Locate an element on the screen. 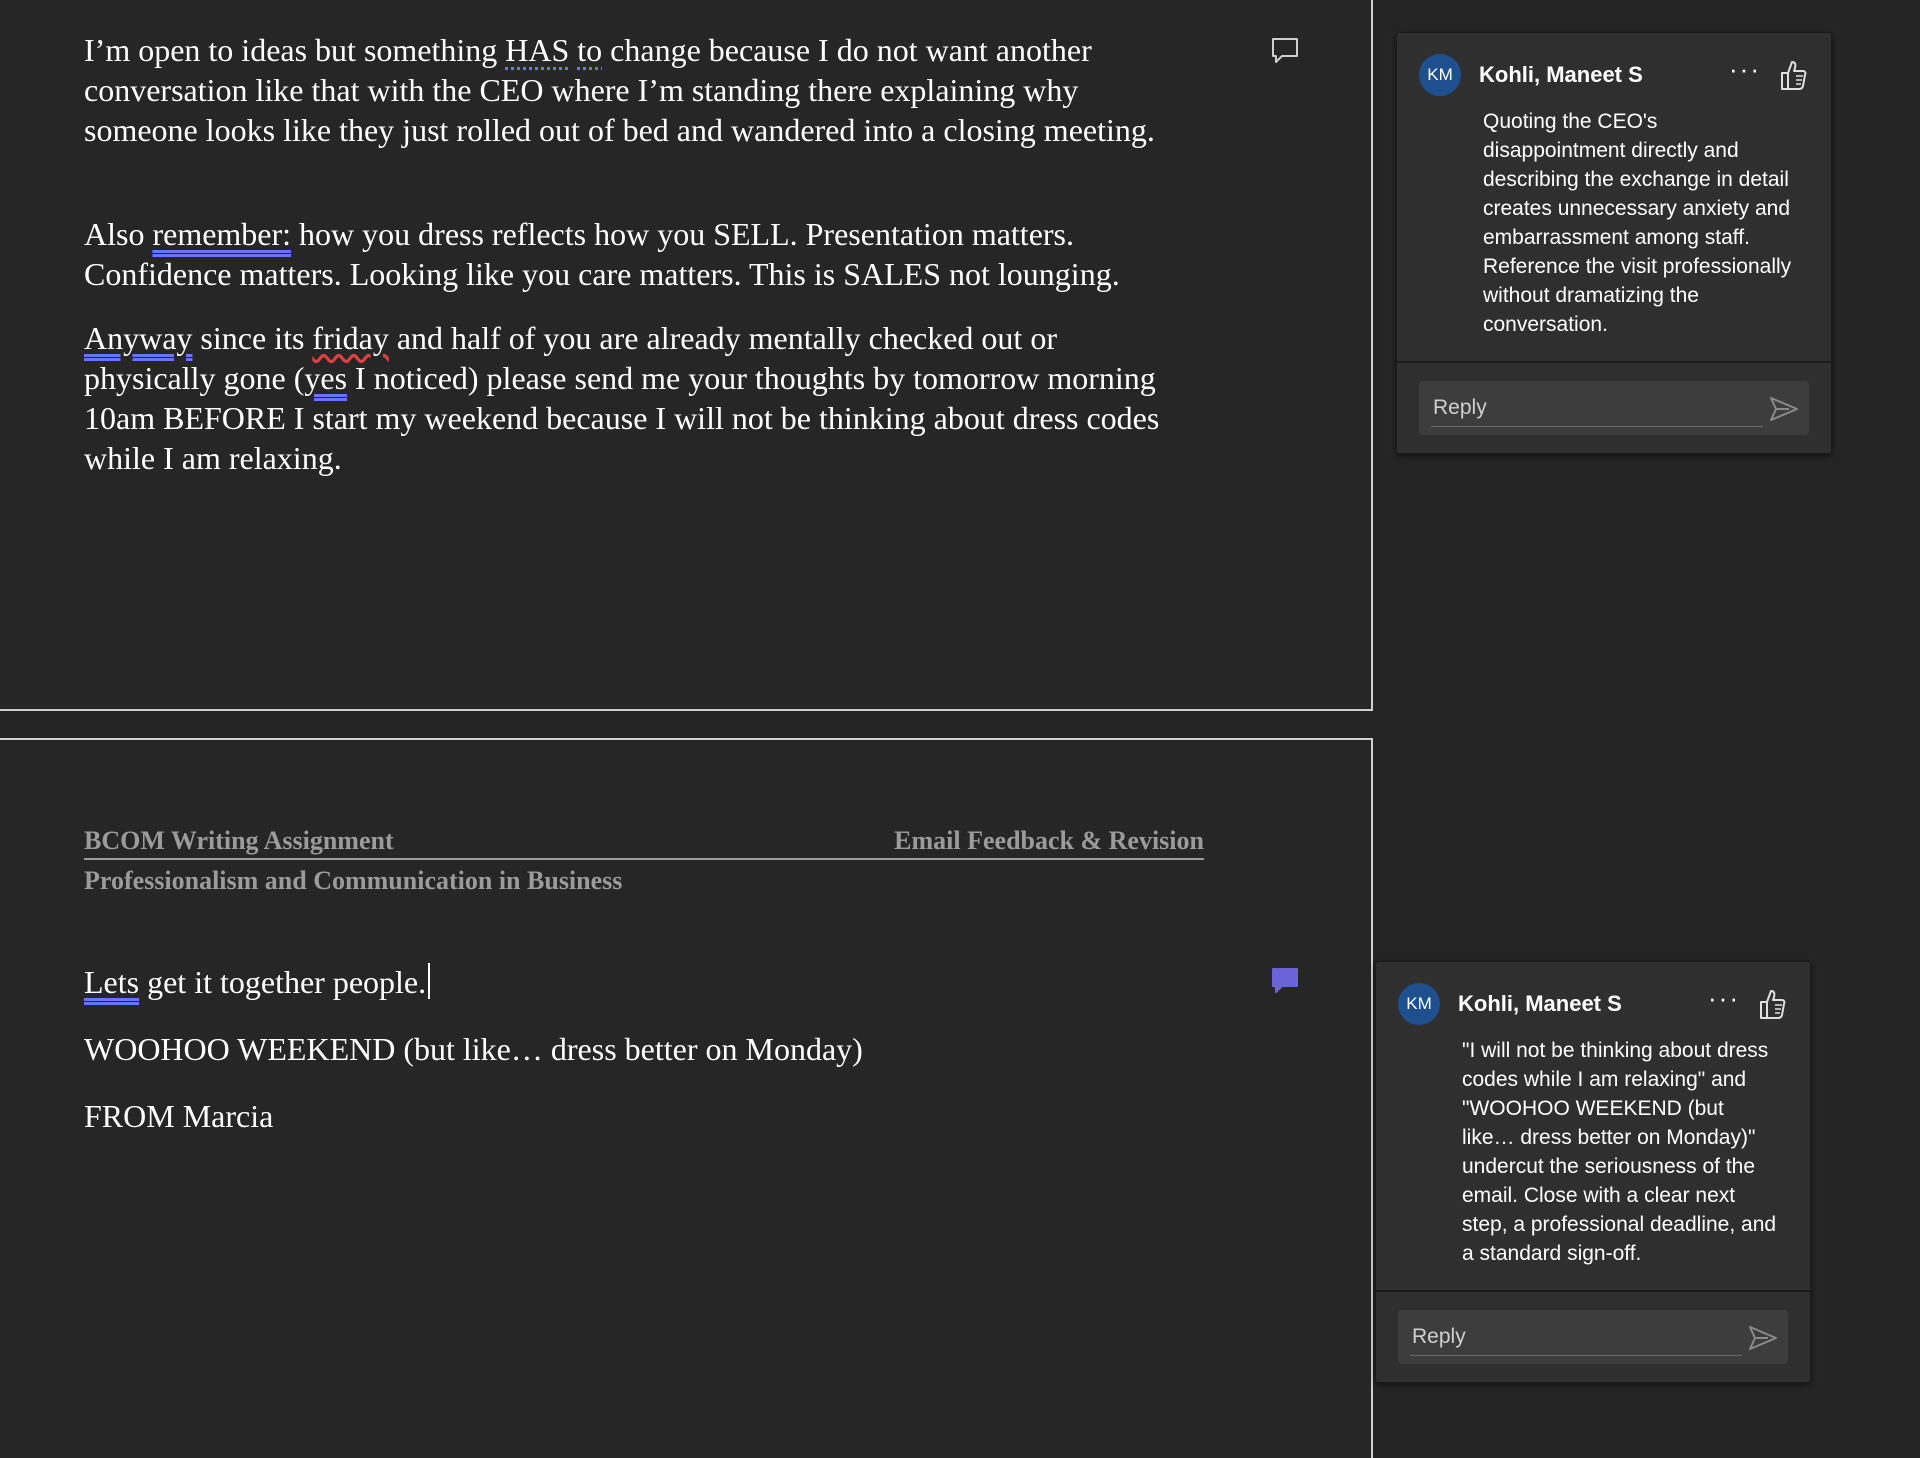  proofing-mark: remember: is located at coordinates (221, 234).